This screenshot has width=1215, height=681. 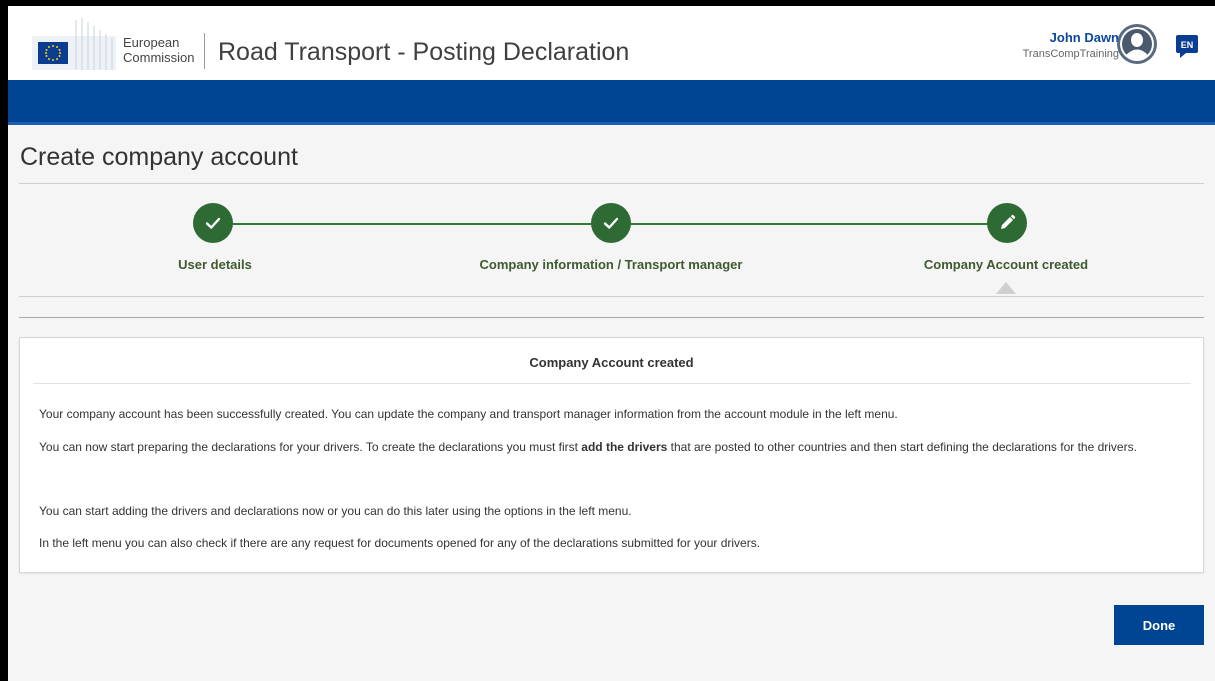 I want to click on app-title: Road Transport - Posting Declaration, so click(x=424, y=52).